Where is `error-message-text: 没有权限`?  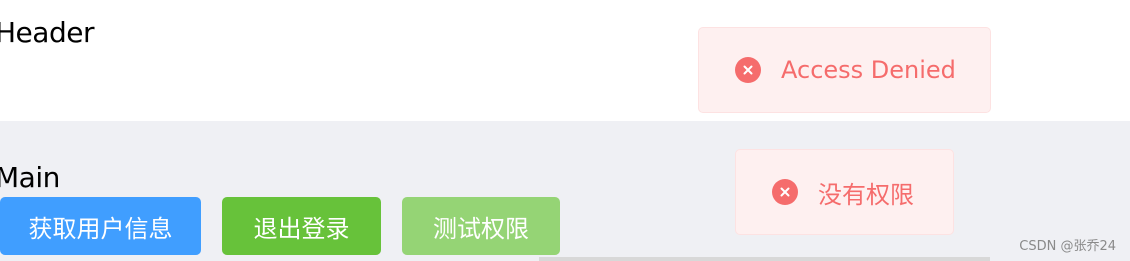
error-message-text: 没有权限 is located at coordinates (866, 194).